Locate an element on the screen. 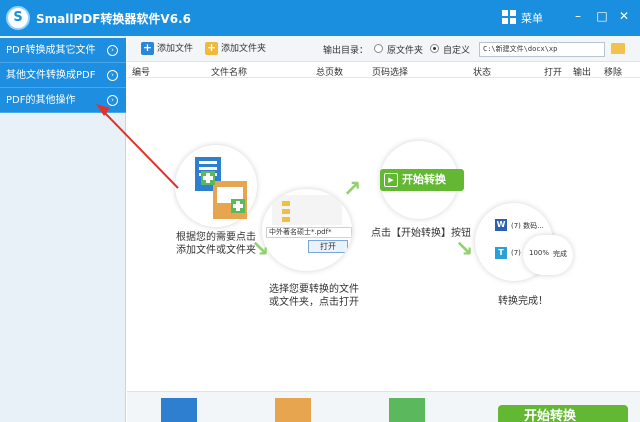  doc-thumb-icon is located at coordinates (179, 410).